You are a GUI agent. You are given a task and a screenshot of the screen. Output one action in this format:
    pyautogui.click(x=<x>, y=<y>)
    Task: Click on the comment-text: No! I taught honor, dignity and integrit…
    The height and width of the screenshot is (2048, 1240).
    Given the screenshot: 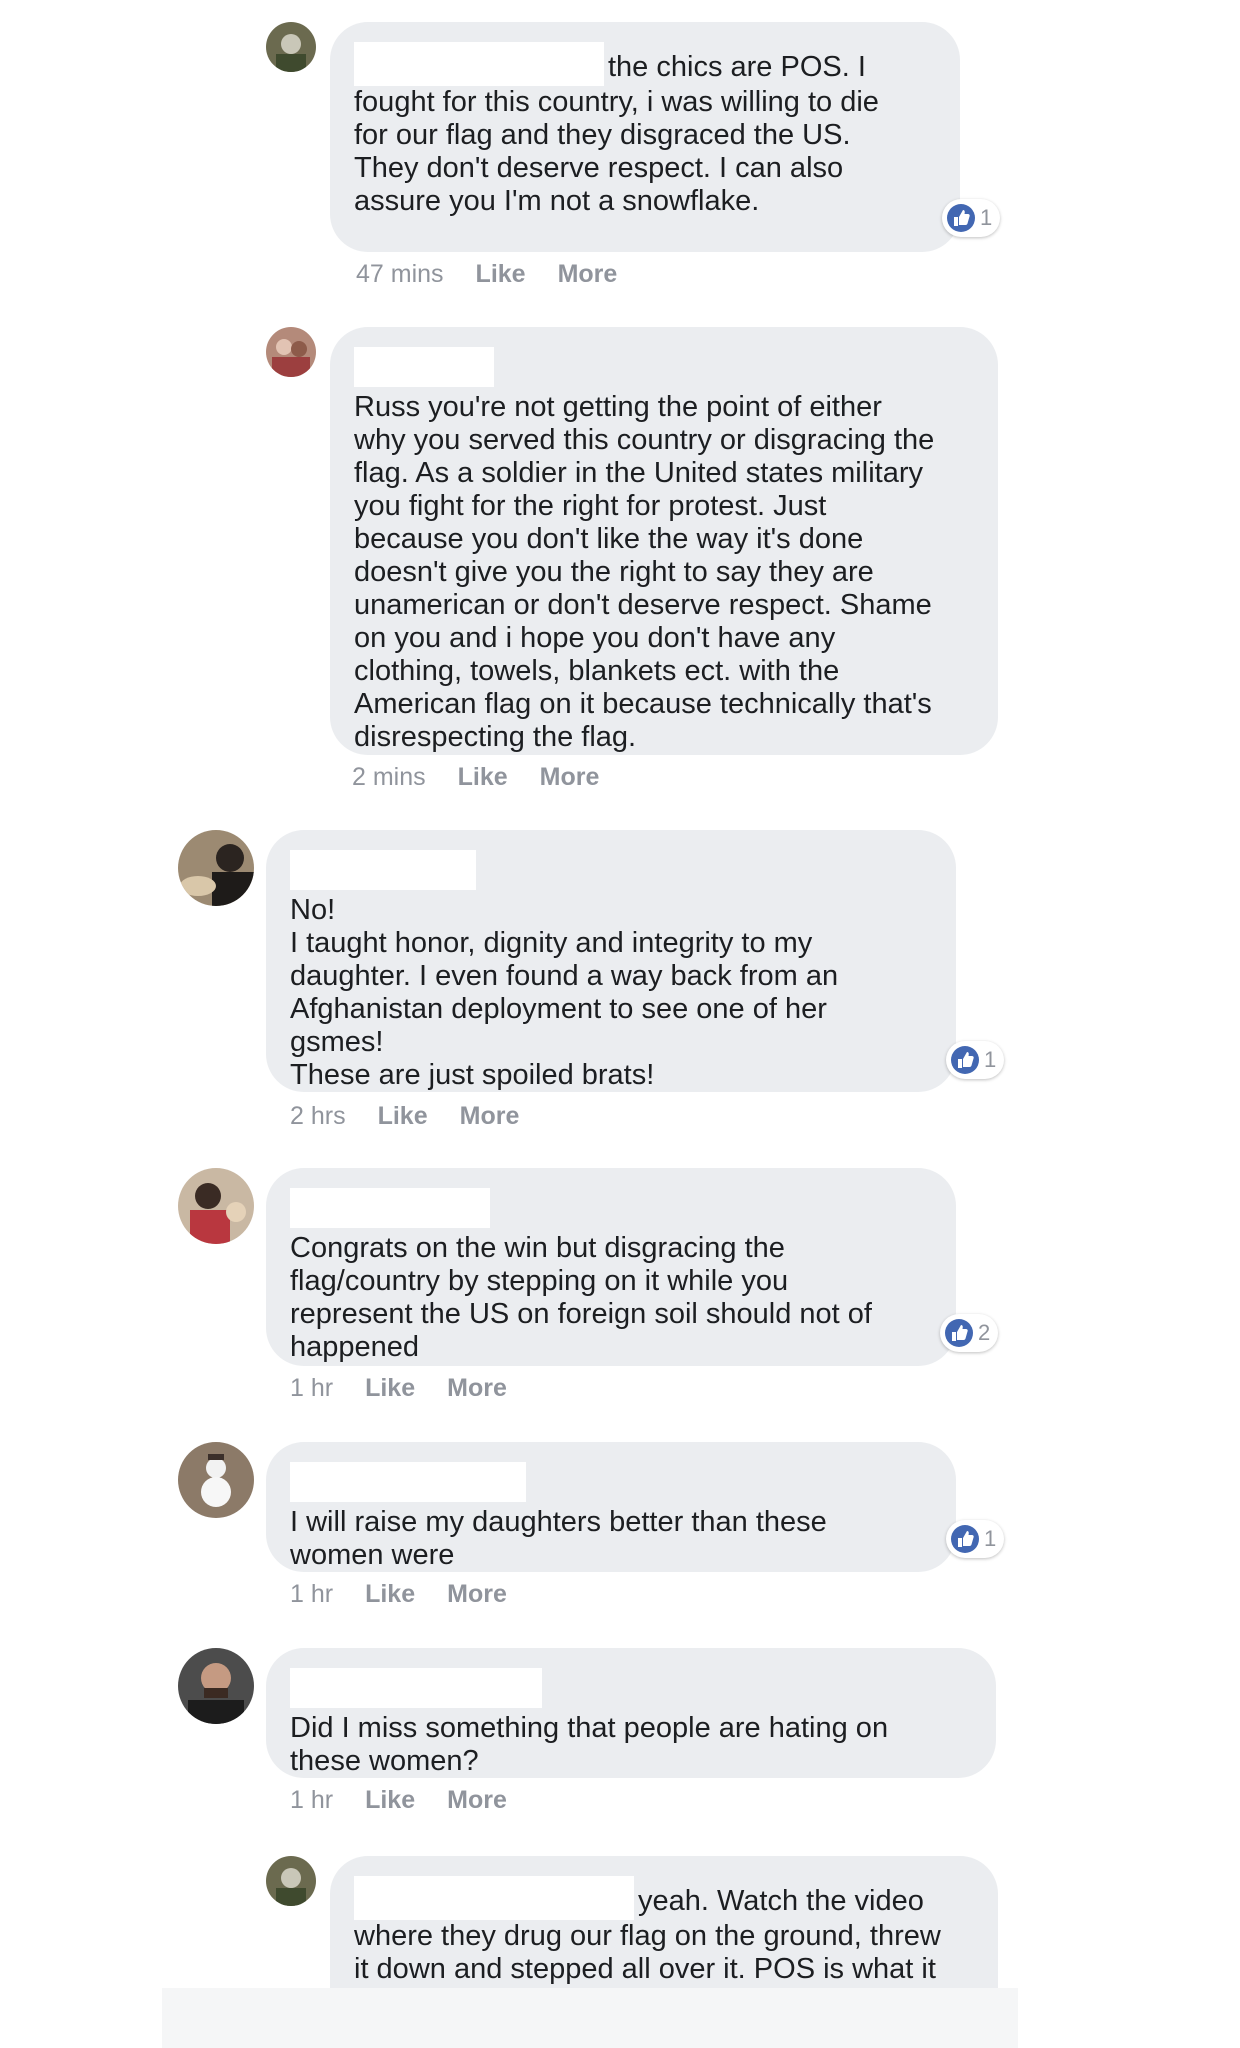 What is the action you would take?
    pyautogui.click(x=564, y=992)
    